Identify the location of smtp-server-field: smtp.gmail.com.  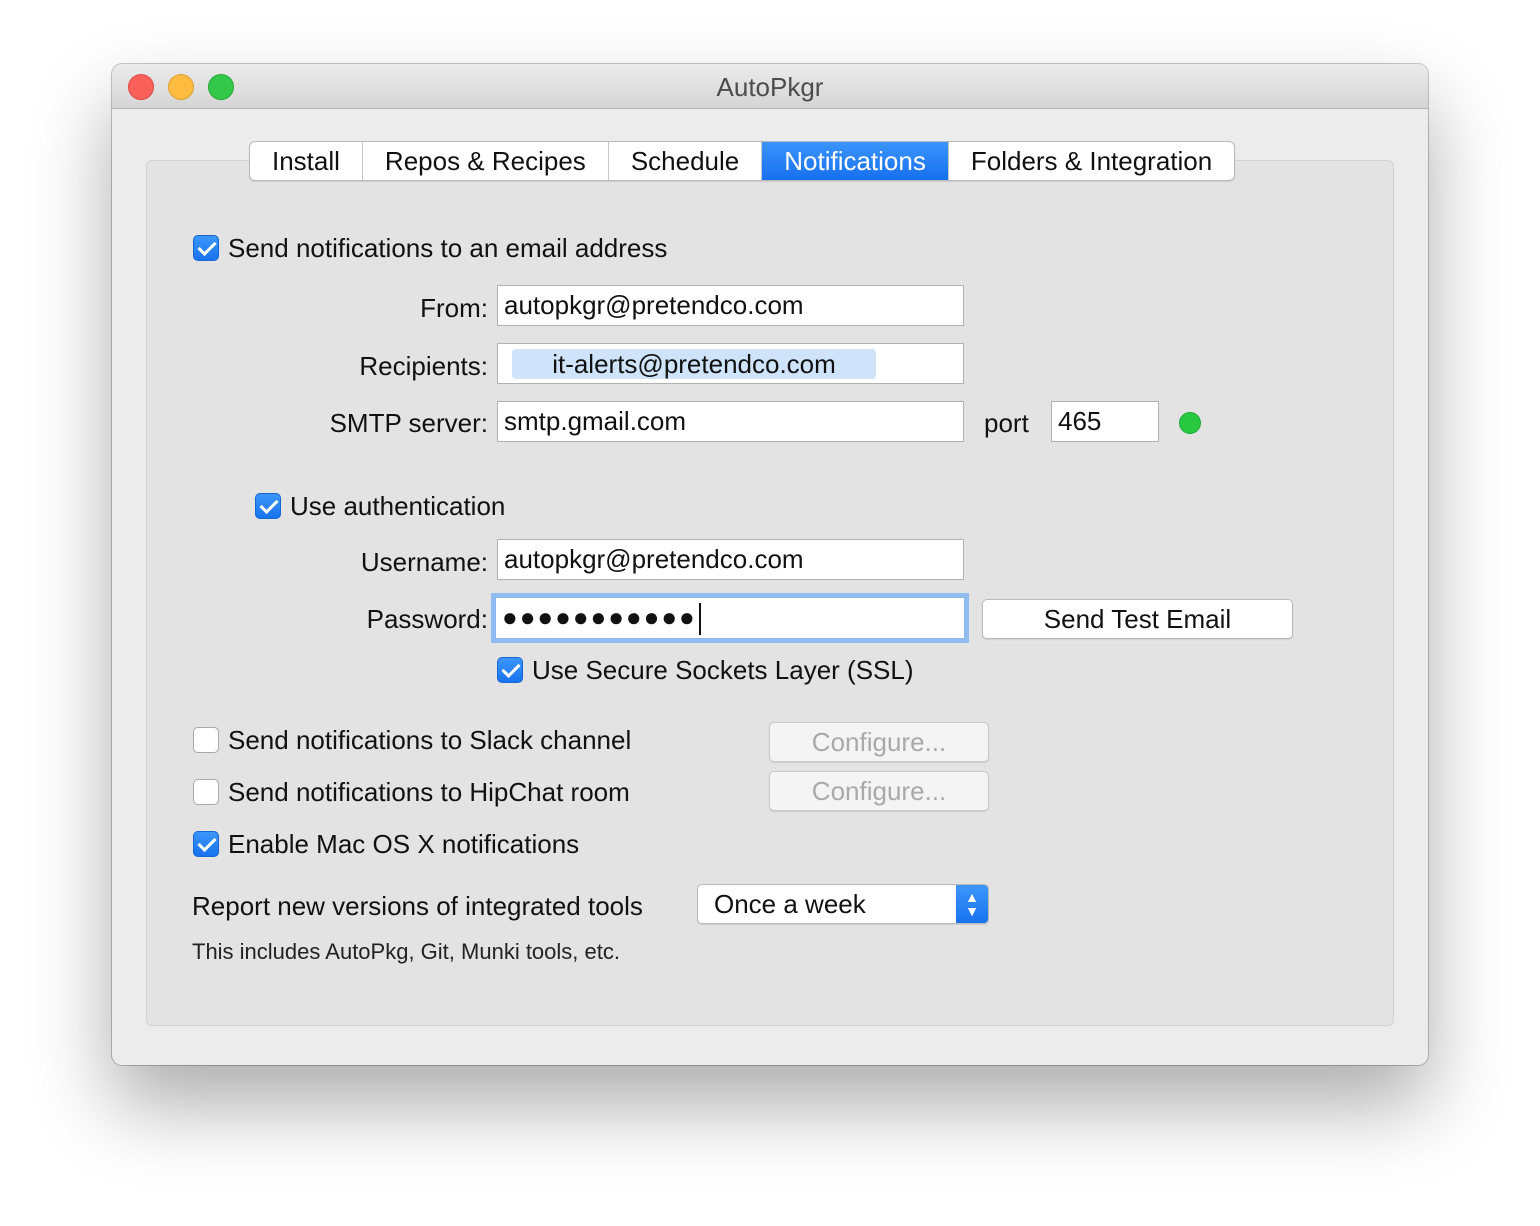
(730, 421).